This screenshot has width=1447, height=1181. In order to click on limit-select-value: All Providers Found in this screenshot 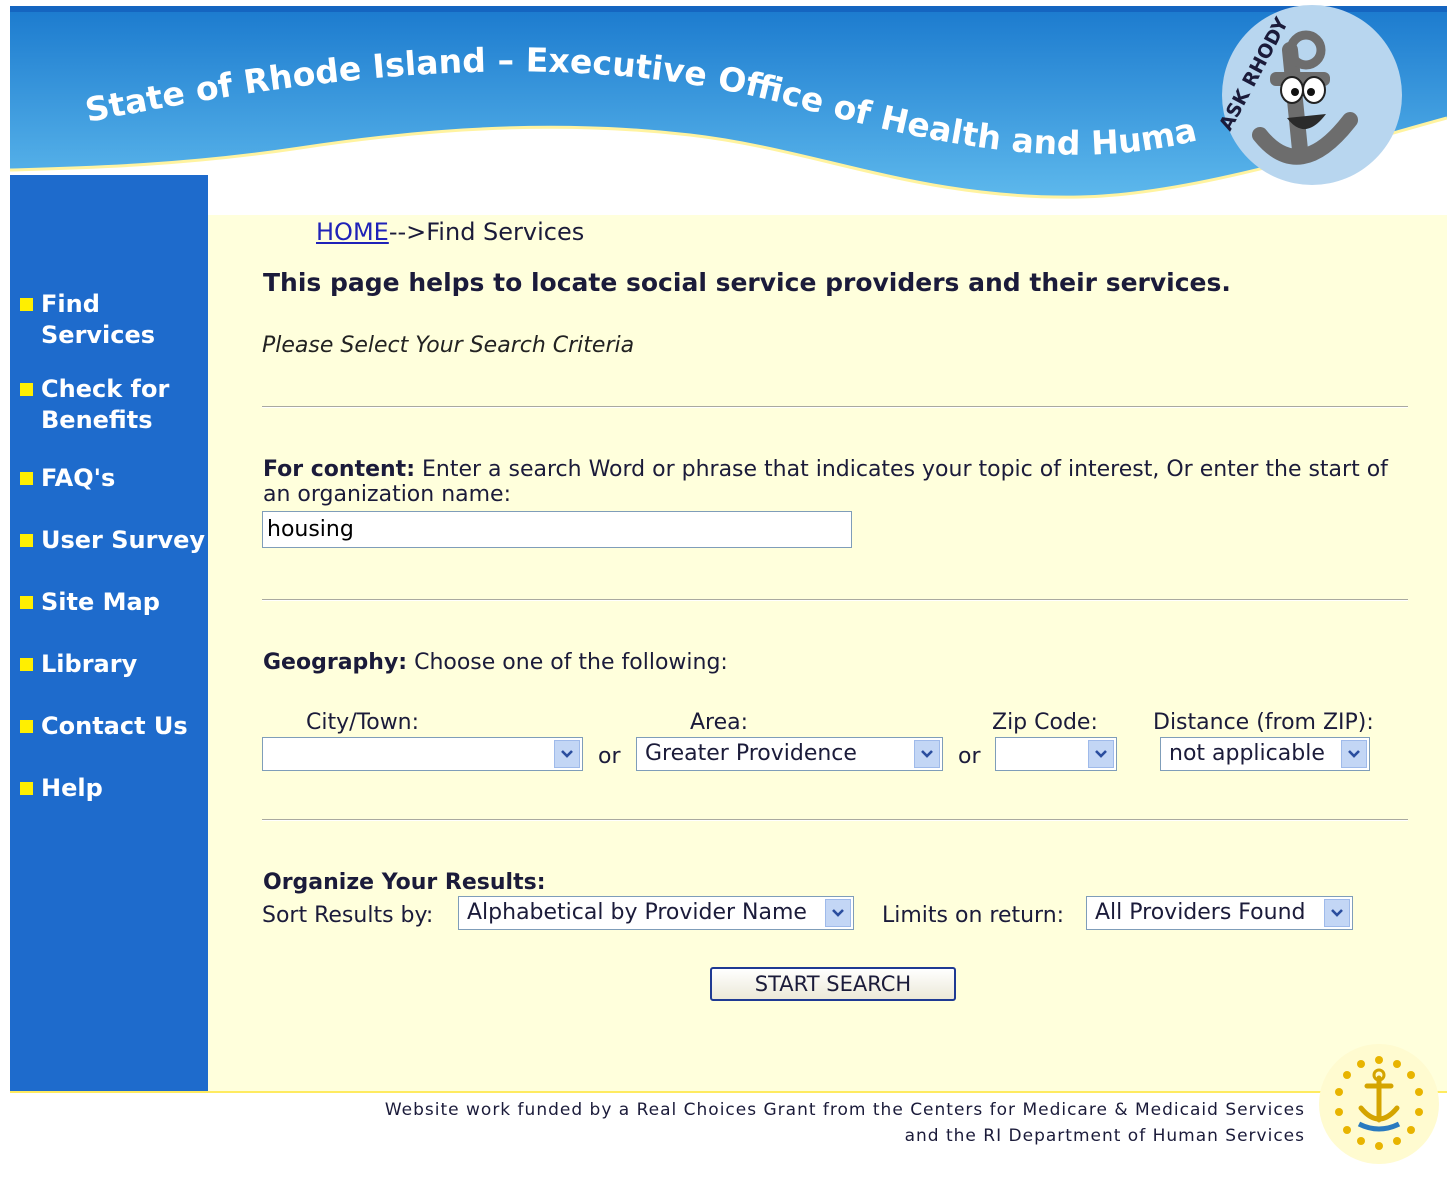, I will do `click(1200, 912)`.